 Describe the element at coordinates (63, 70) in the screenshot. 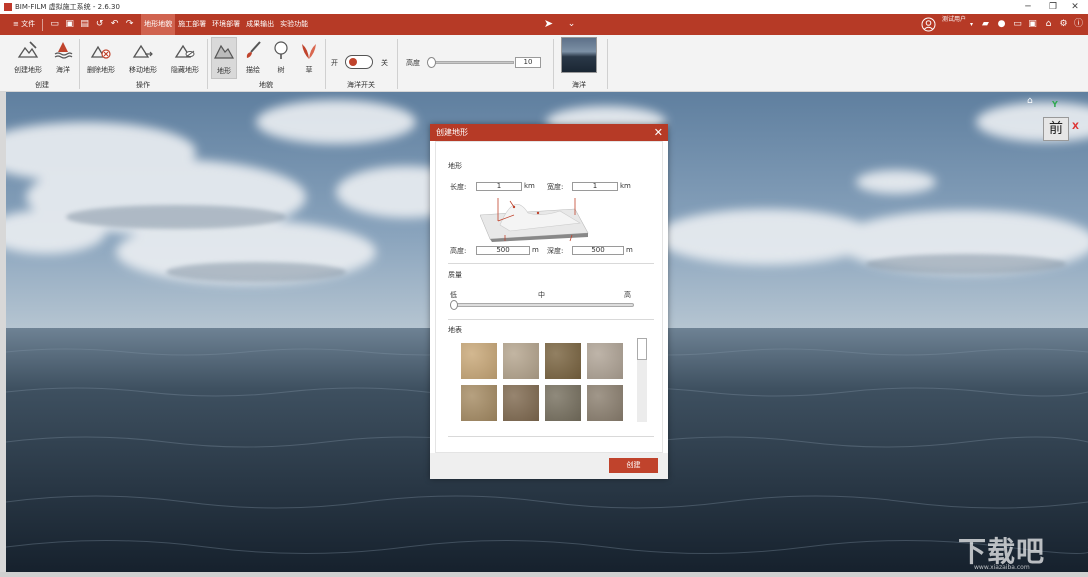

I see `ocean-label: 海洋` at that location.